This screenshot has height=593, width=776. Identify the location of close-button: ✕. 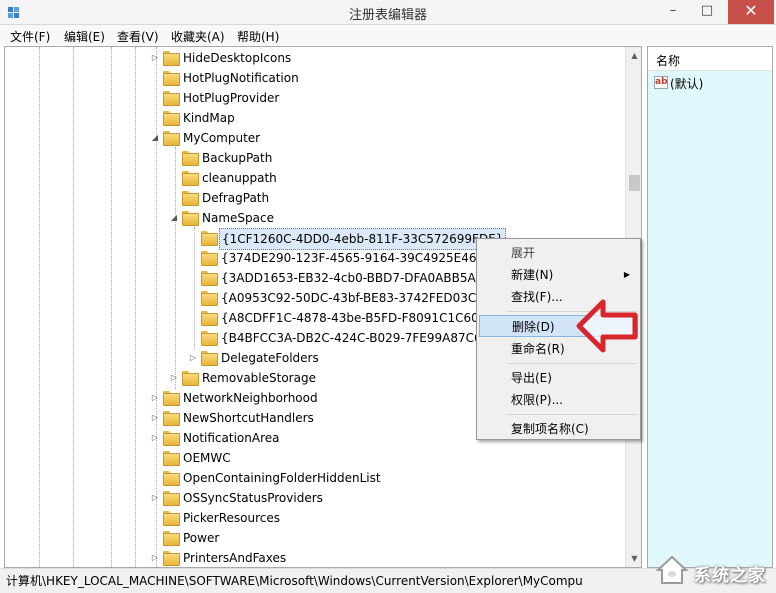
(751, 12).